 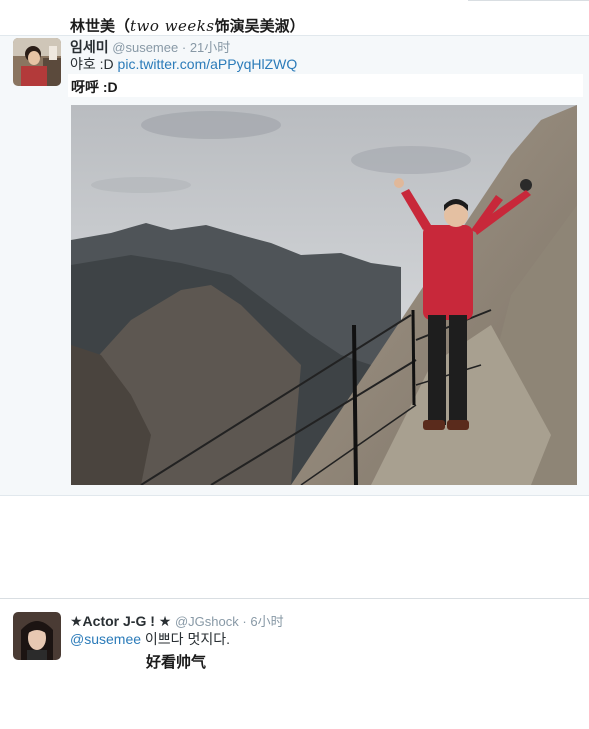 I want to click on caption-script-text: two weeks, so click(x=172, y=26).